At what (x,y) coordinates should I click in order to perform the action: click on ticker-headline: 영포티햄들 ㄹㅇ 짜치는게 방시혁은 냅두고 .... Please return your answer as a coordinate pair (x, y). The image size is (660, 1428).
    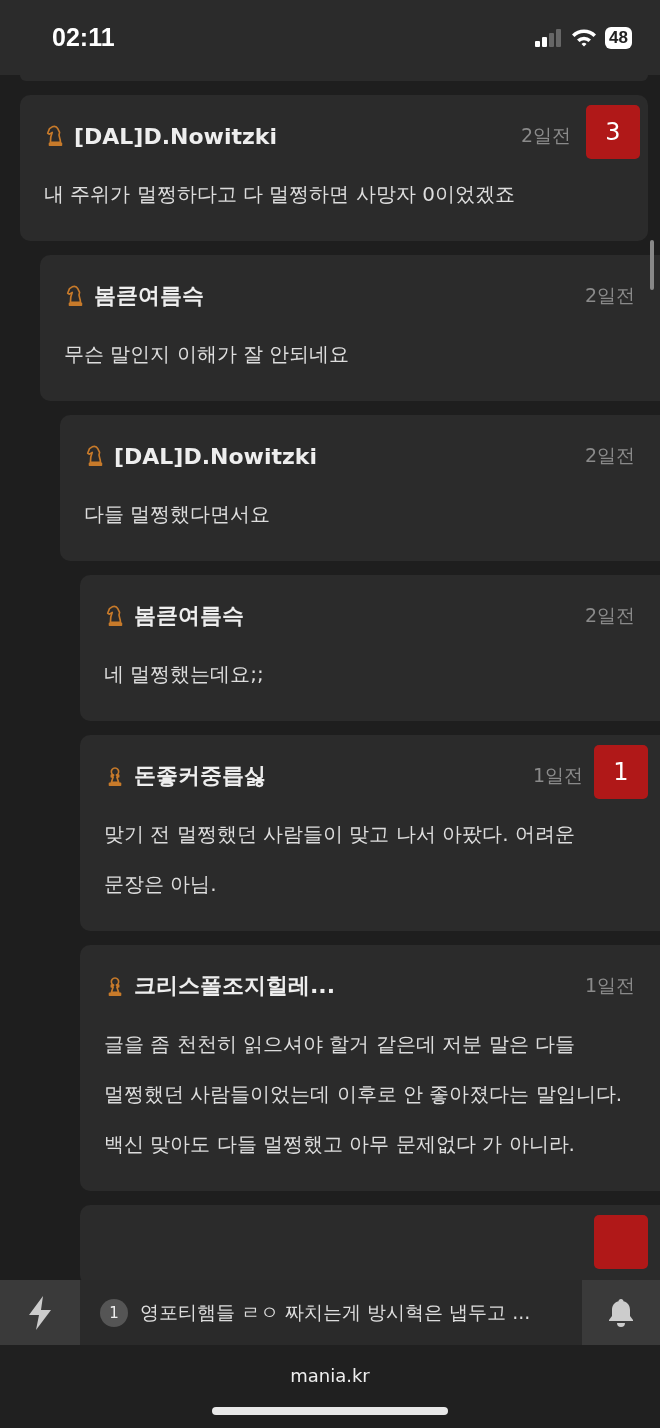
    Looking at the image, I should click on (335, 1312).